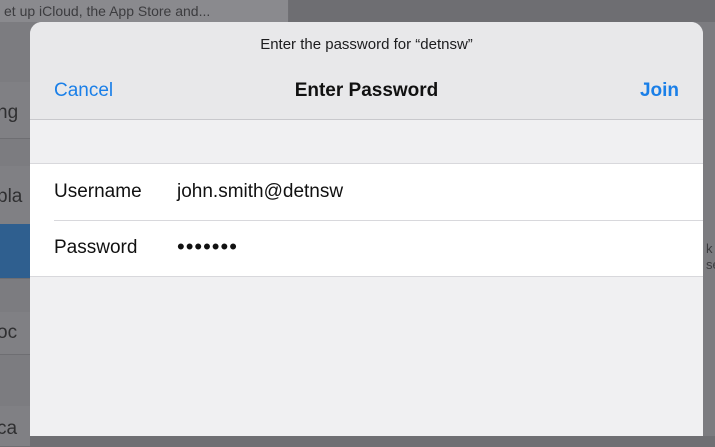 This screenshot has width=715, height=447. What do you see at coordinates (366, 44) in the screenshot?
I see `dialog-prompt: Enter the password for “detnsw”` at bounding box center [366, 44].